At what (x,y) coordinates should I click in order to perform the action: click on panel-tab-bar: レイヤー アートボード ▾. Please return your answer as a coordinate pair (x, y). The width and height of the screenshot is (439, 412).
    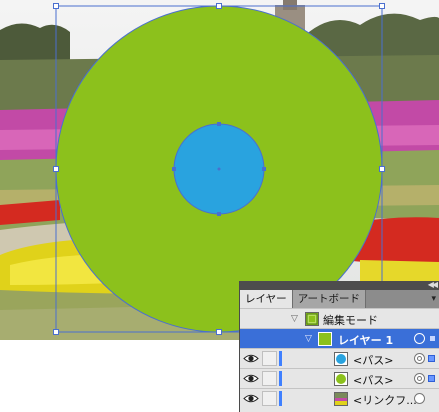
    Looking at the image, I should click on (339, 299).